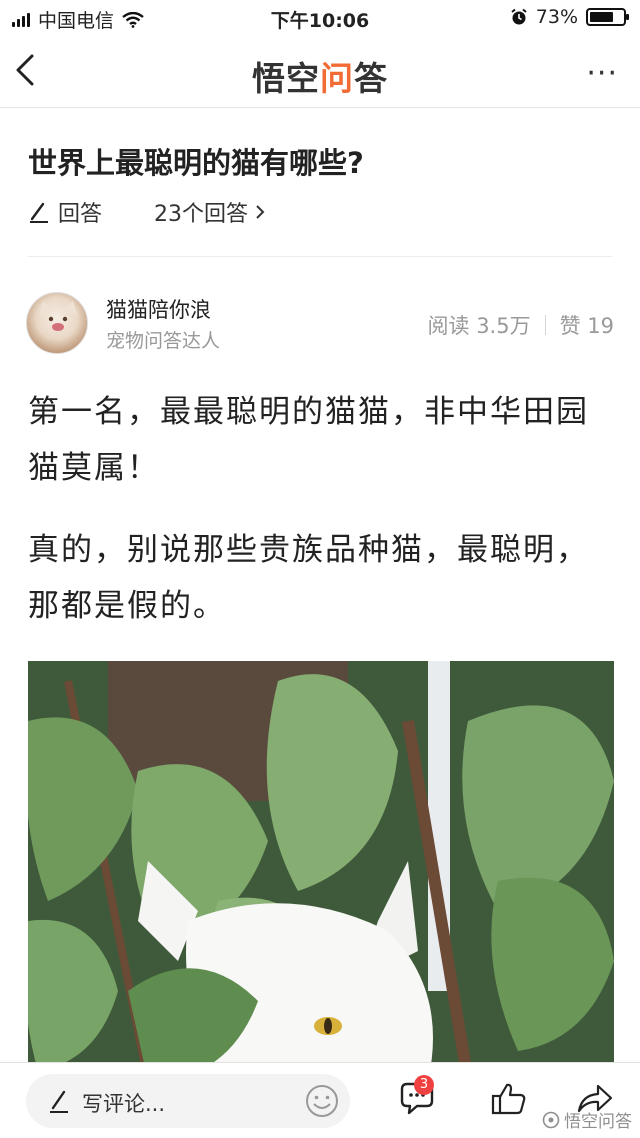 The height and width of the screenshot is (1138, 640). What do you see at coordinates (320, 18) in the screenshot?
I see `status-bar: 中国电信 下午10:06 73%` at bounding box center [320, 18].